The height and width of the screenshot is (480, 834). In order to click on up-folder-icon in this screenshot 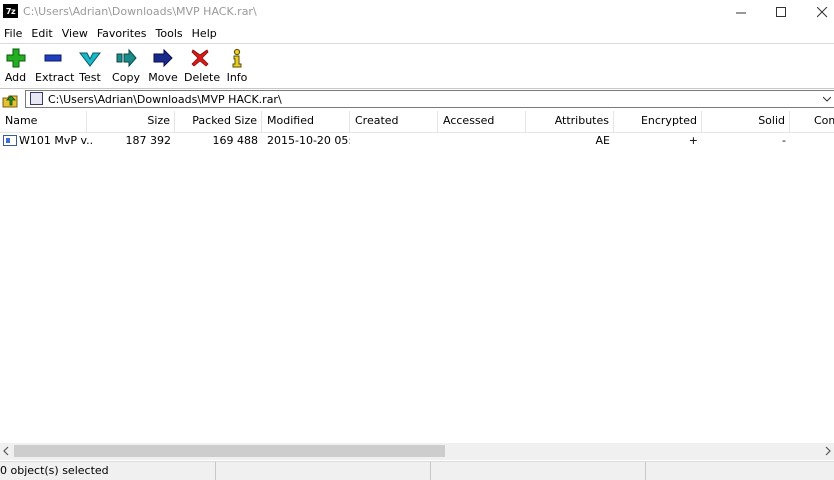, I will do `click(10, 101)`.